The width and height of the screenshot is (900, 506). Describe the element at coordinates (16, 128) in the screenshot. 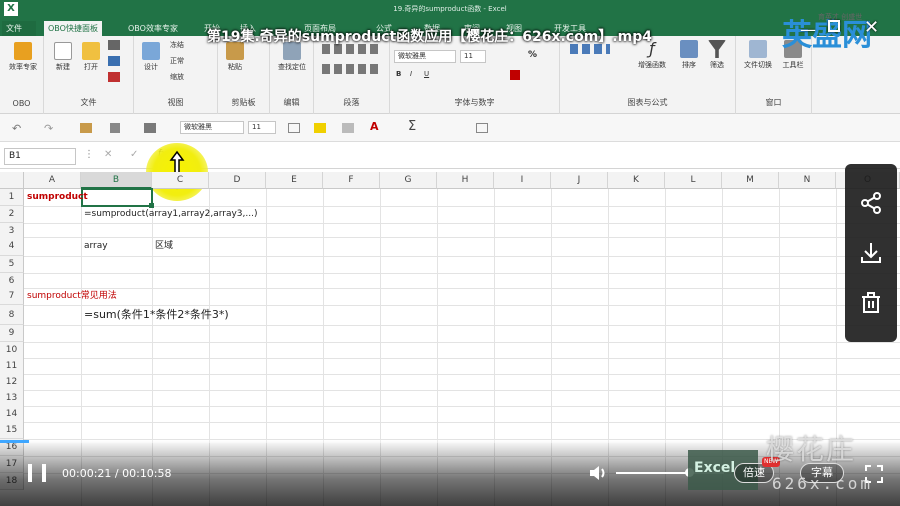

I see `undo-icon: ↶` at that location.